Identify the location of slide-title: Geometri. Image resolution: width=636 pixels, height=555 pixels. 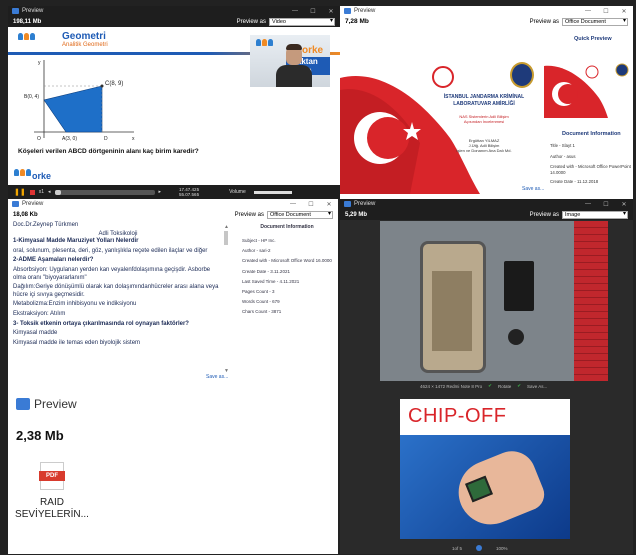
(84, 36).